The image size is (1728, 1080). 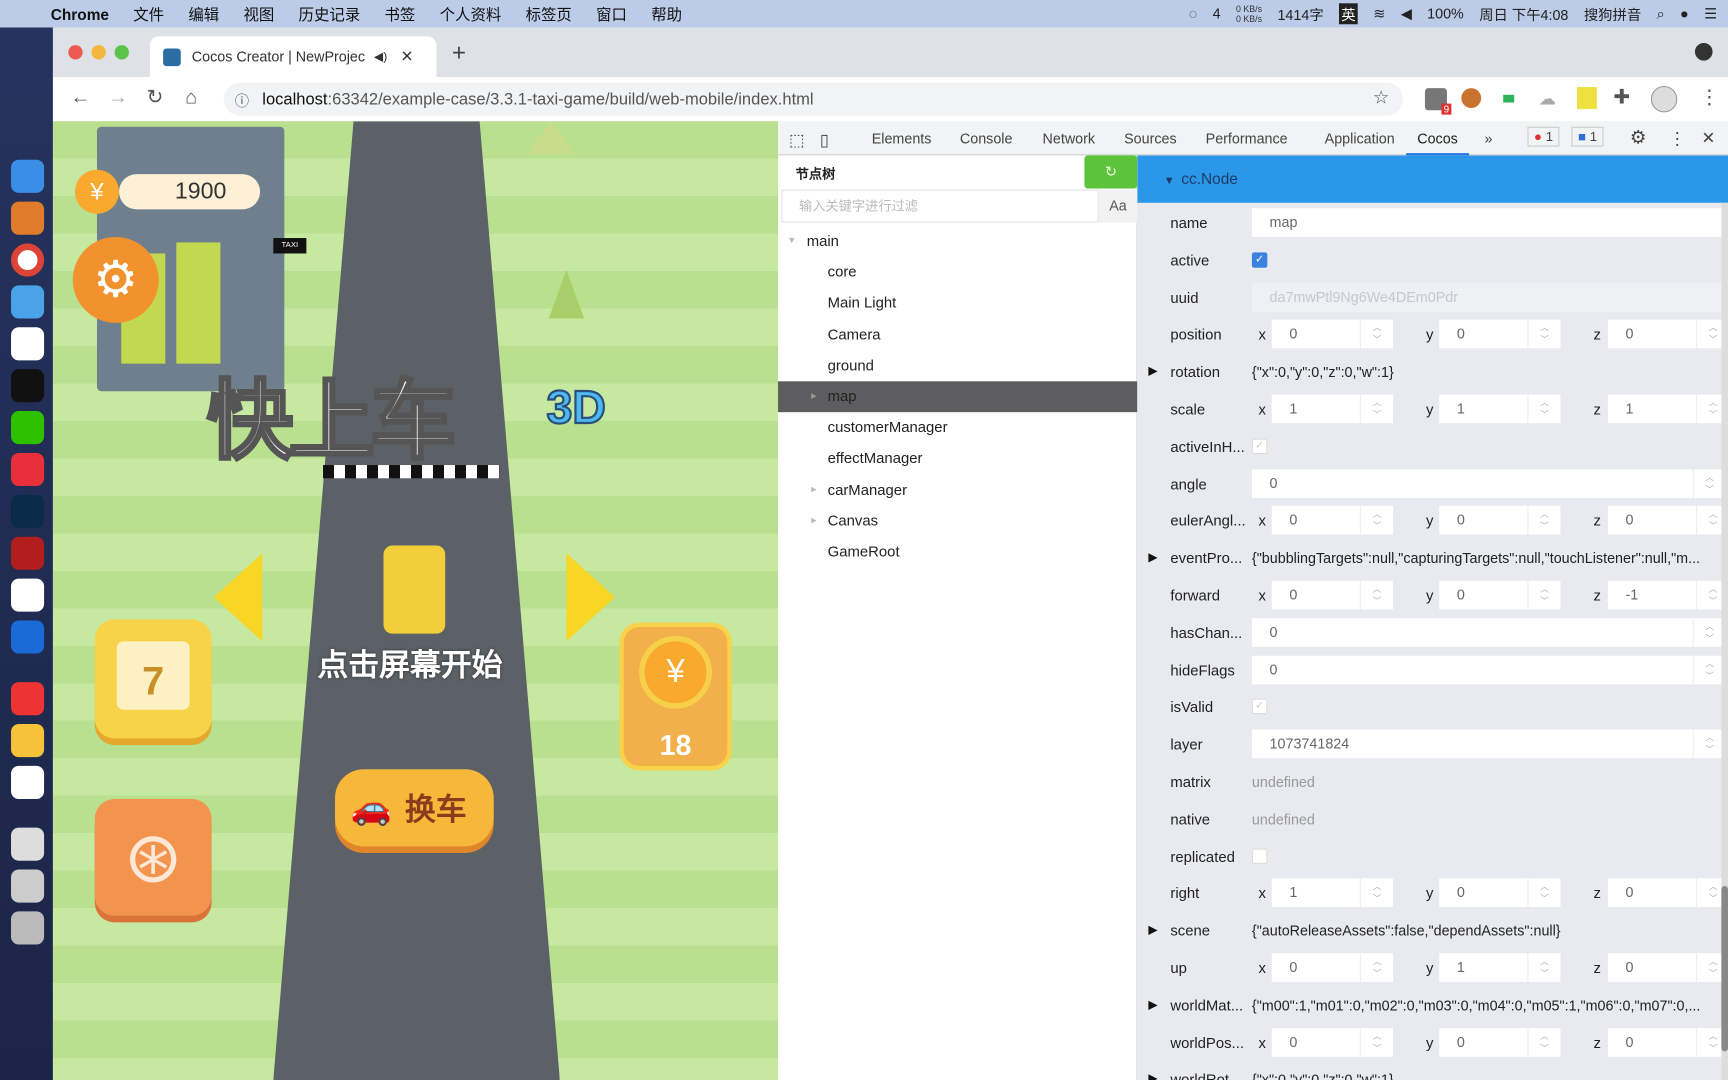 I want to click on terminal-icon, so click(x=28, y=386).